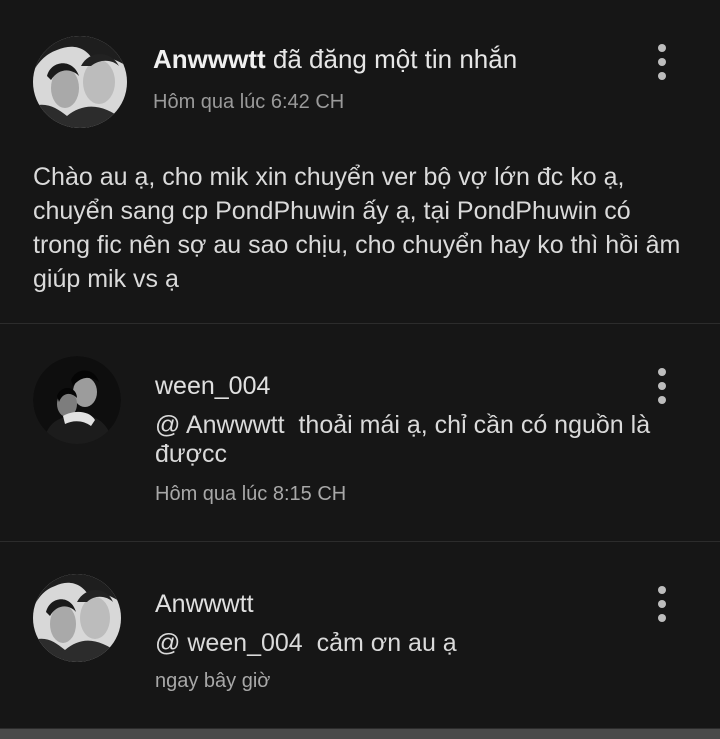  I want to click on reply-text: @ ween_004 cảm ơn au ạ, so click(420, 643).